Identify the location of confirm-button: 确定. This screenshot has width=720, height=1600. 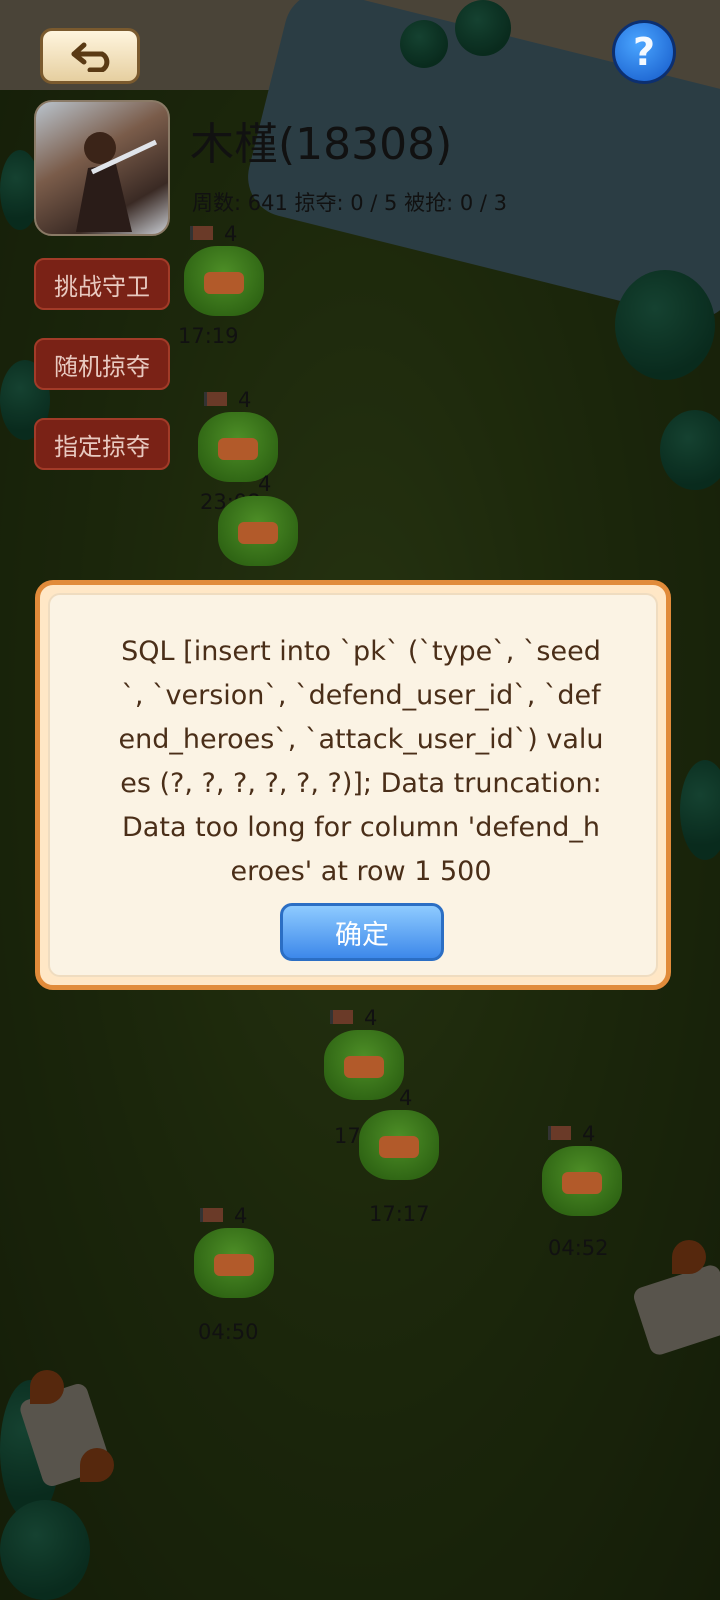
(362, 932).